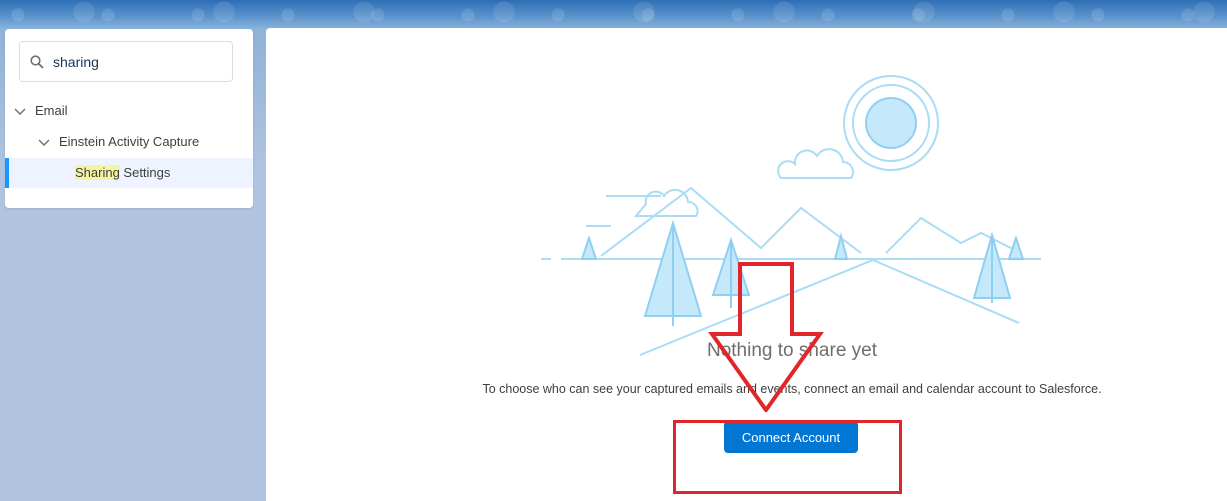 The height and width of the screenshot is (501, 1227). What do you see at coordinates (97, 172) in the screenshot?
I see `search-match-highlight: Sharing` at bounding box center [97, 172].